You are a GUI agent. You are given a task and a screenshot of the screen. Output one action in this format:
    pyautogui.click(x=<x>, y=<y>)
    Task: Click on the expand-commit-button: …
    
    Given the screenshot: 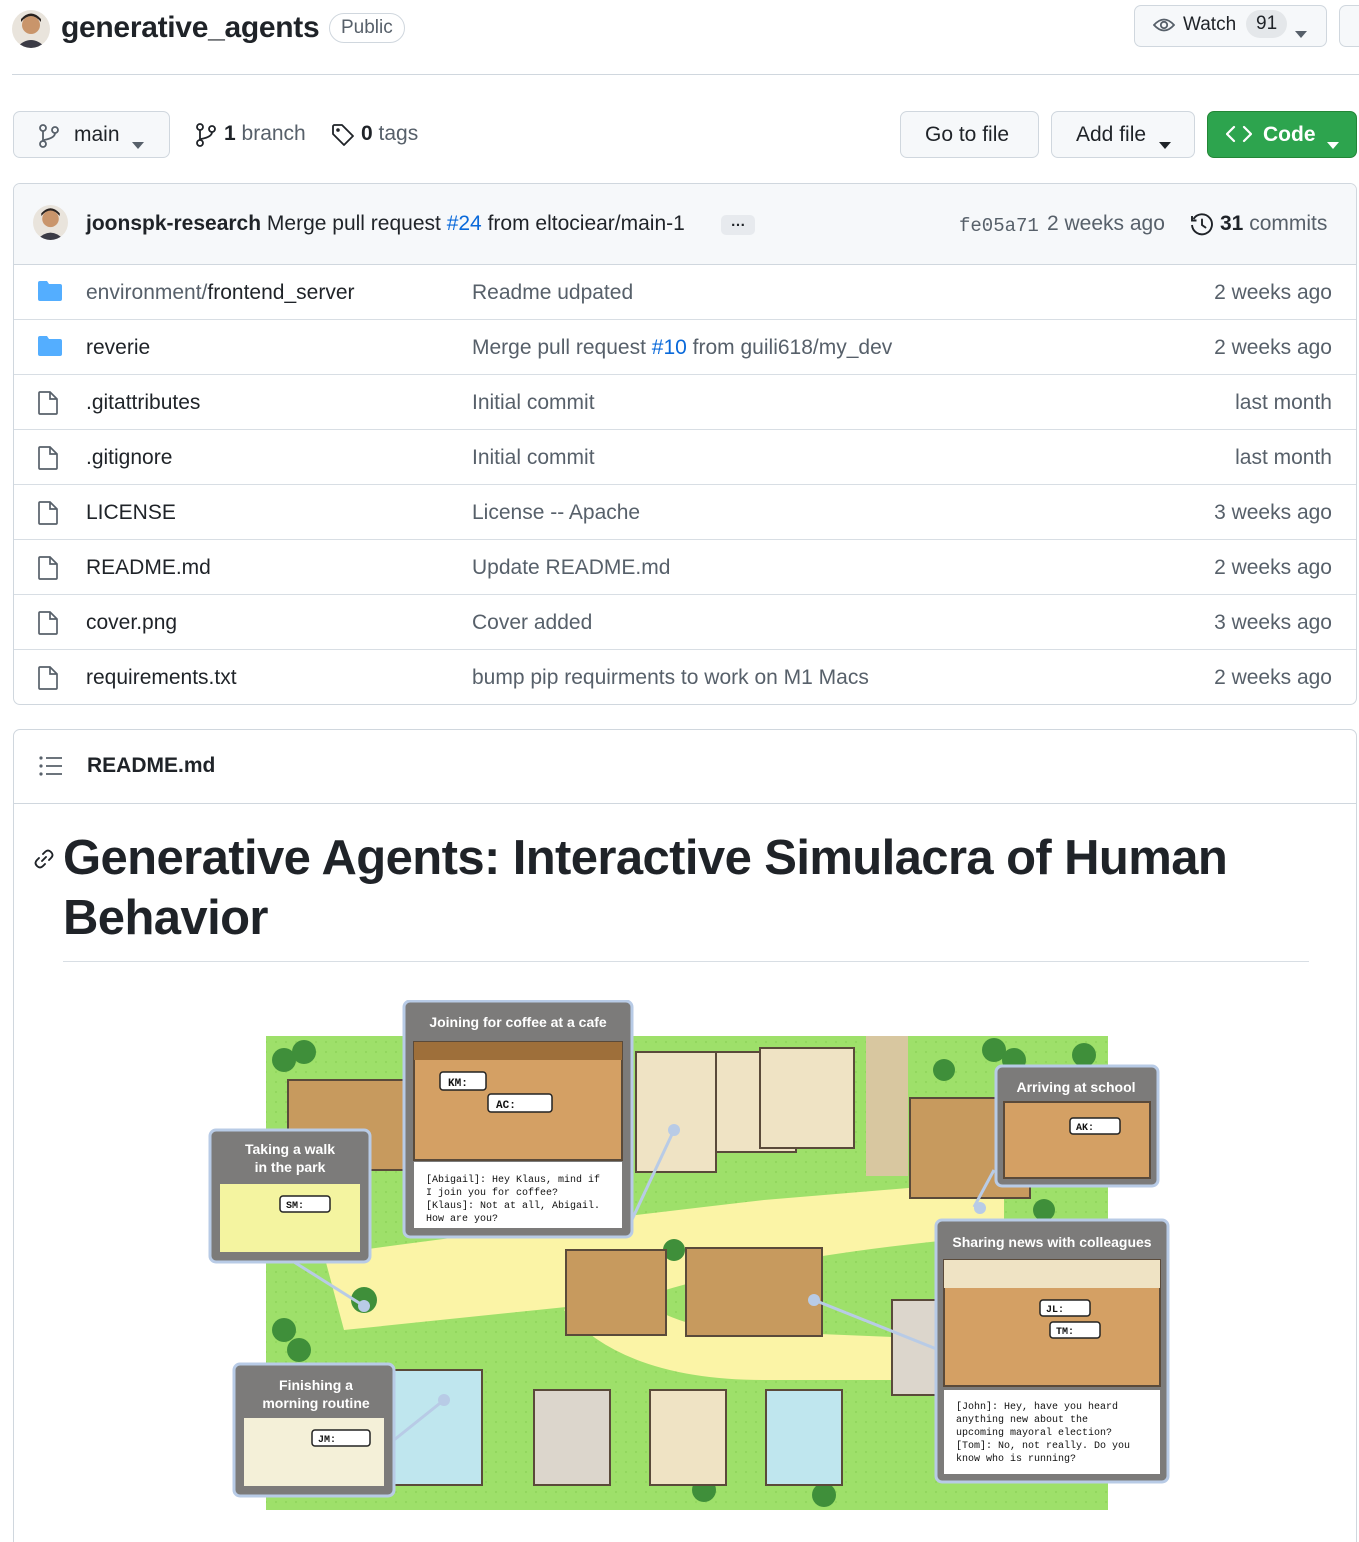 What is the action you would take?
    pyautogui.click(x=738, y=224)
    